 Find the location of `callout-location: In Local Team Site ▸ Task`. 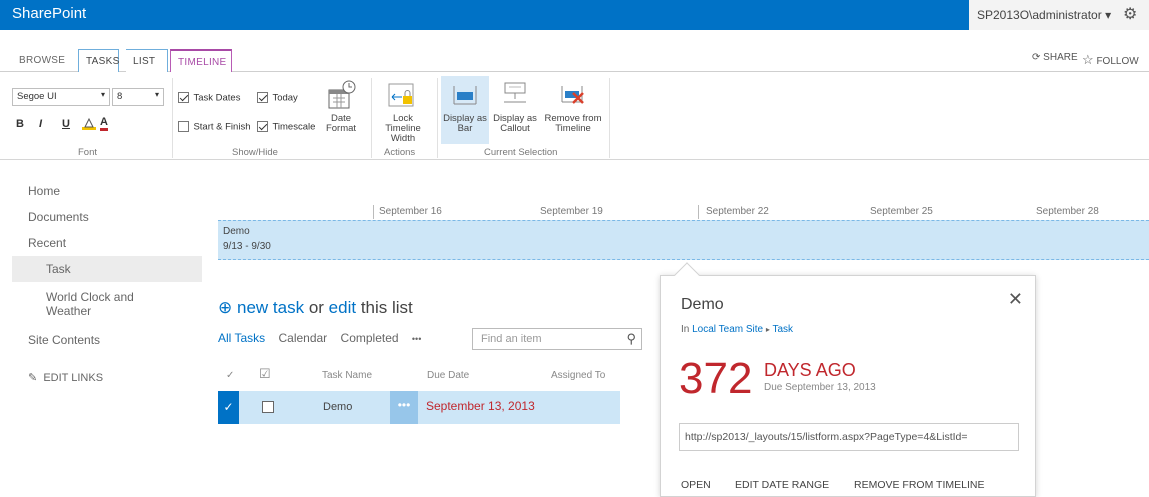

callout-location: In Local Team Site ▸ Task is located at coordinates (737, 329).